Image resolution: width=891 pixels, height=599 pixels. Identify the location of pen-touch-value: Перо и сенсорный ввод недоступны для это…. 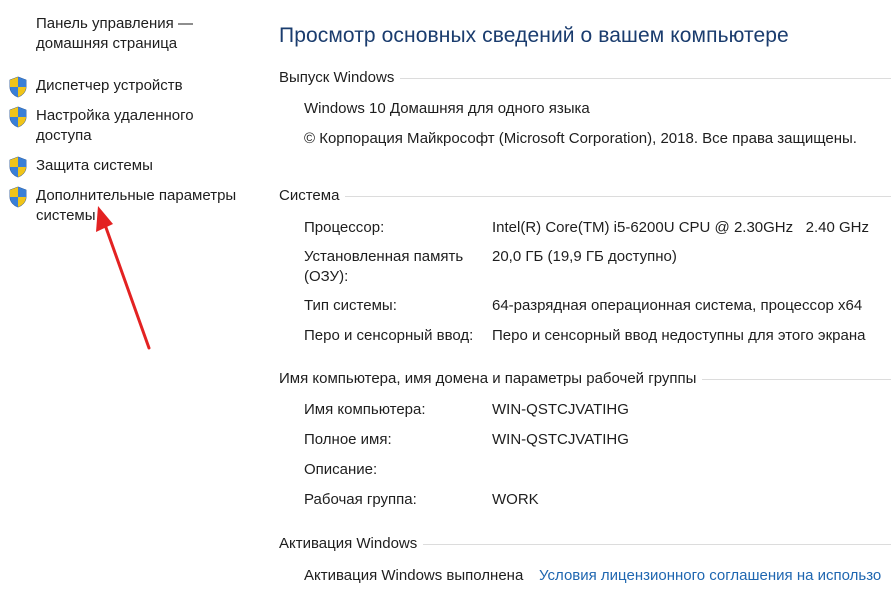
(679, 335).